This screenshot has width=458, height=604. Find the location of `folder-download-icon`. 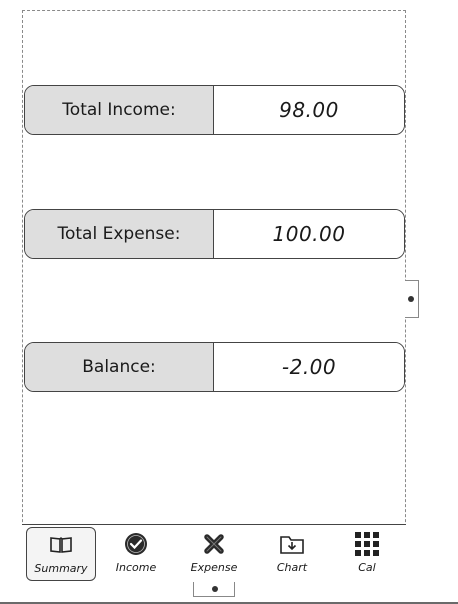

folder-download-icon is located at coordinates (292, 544).